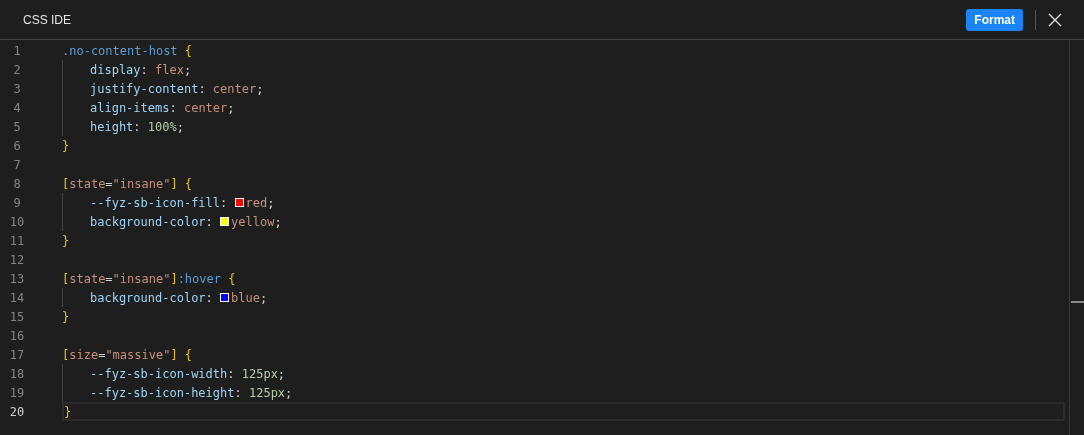  What do you see at coordinates (127, 50) in the screenshot?
I see `code-text: .no-content-host {` at bounding box center [127, 50].